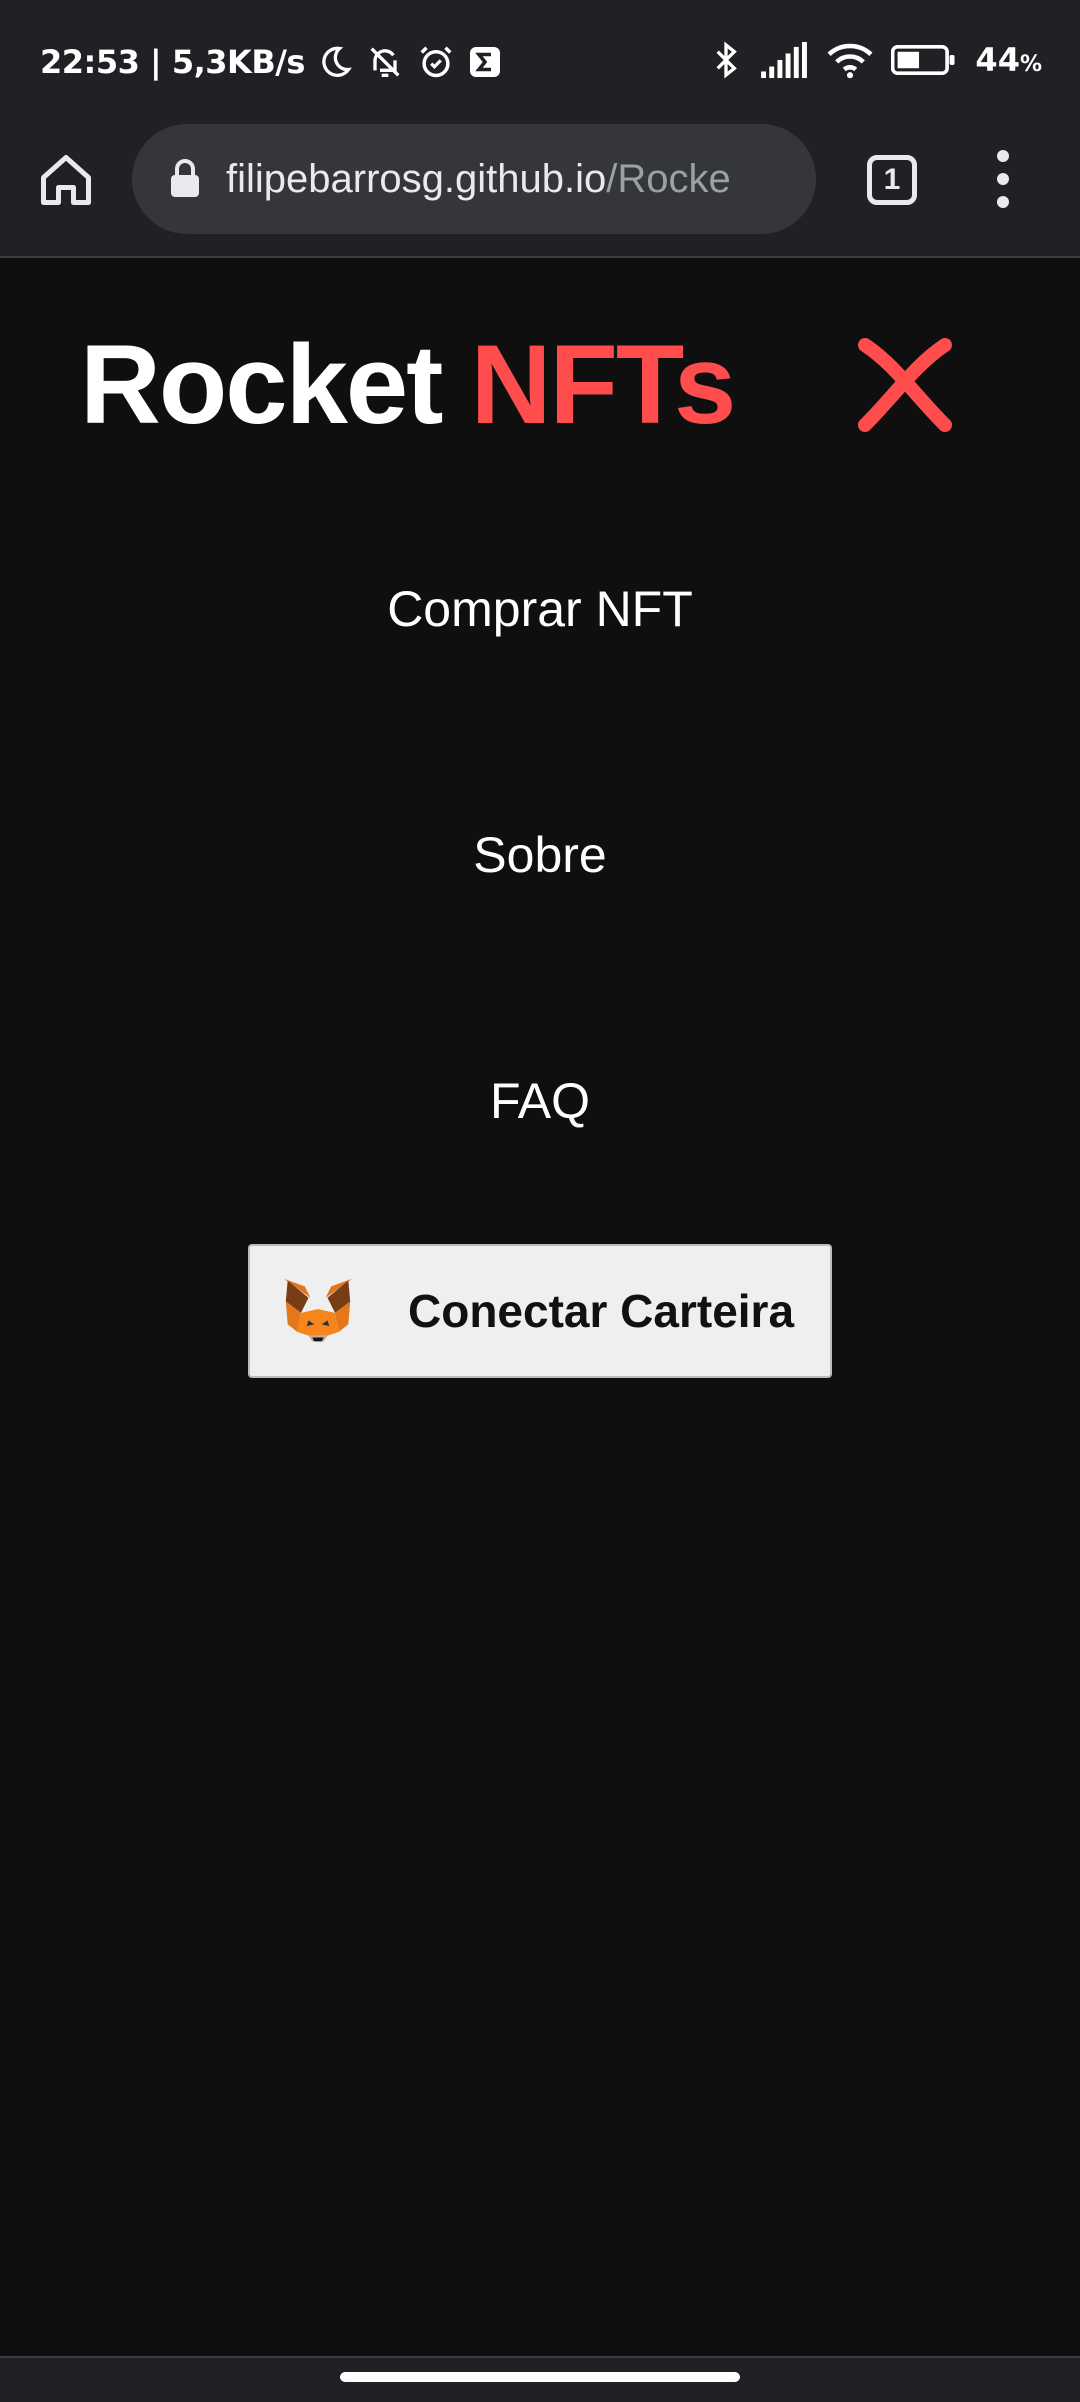 The width and height of the screenshot is (1080, 2402). What do you see at coordinates (172, 62) in the screenshot?
I see `status-time-speed: 22:53 | 5,3KB/s` at bounding box center [172, 62].